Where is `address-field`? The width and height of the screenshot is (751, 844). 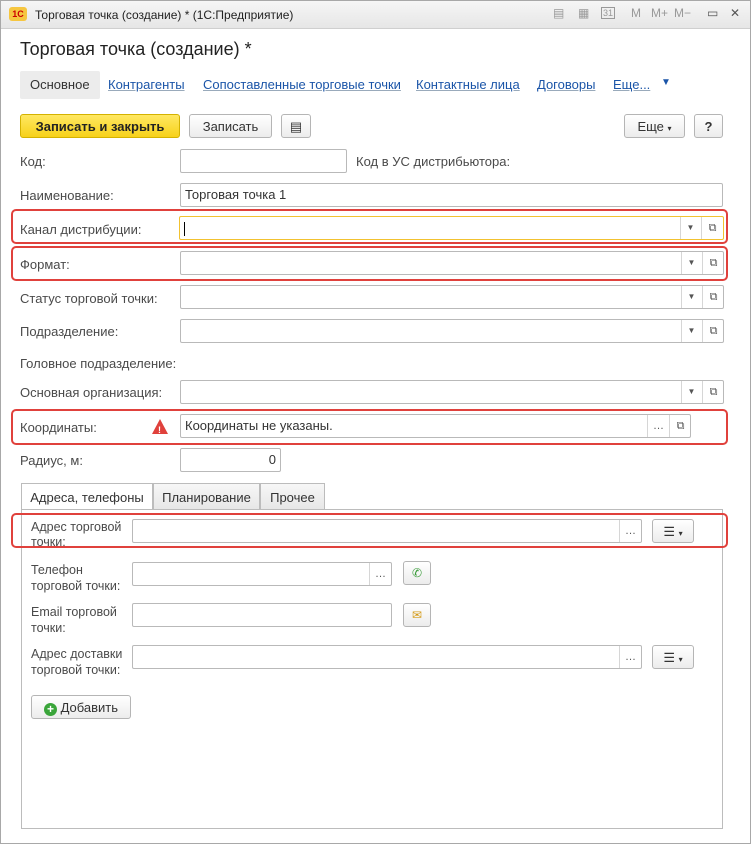
address-field is located at coordinates (387, 531).